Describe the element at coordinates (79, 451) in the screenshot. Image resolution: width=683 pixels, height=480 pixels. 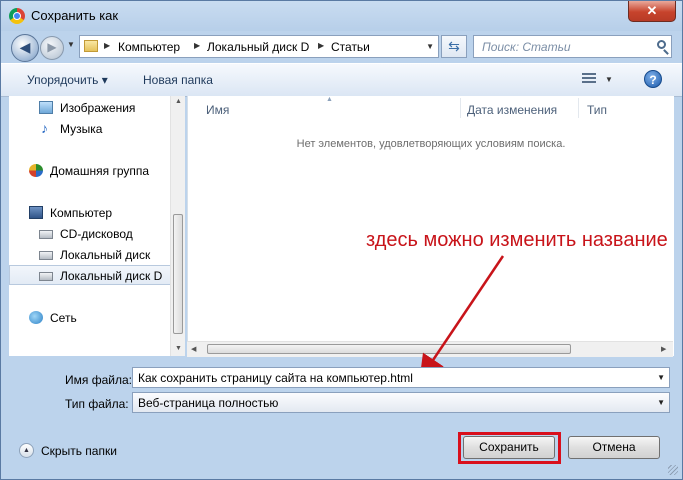
I see `hide-folders-label: Скрыть папки` at that location.